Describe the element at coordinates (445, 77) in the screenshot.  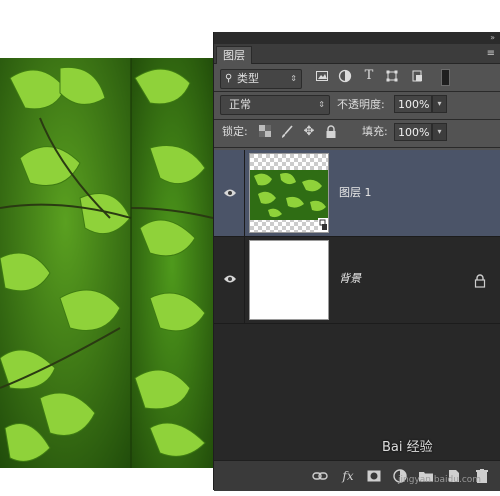
I see `filter-toggle-icon` at that location.